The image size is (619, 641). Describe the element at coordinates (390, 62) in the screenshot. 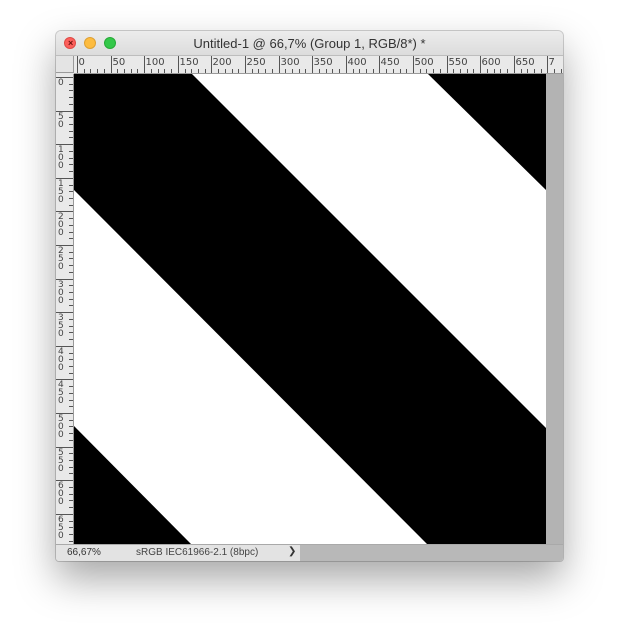

I see `ruler-top-label: 450` at that location.